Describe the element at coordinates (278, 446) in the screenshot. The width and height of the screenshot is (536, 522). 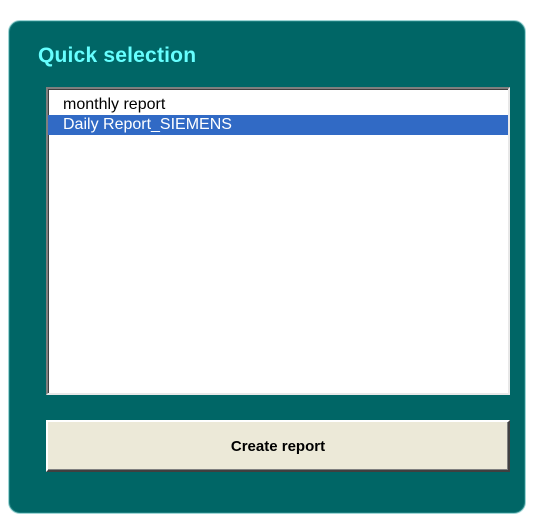
I see `create-report-button: Create report` at that location.